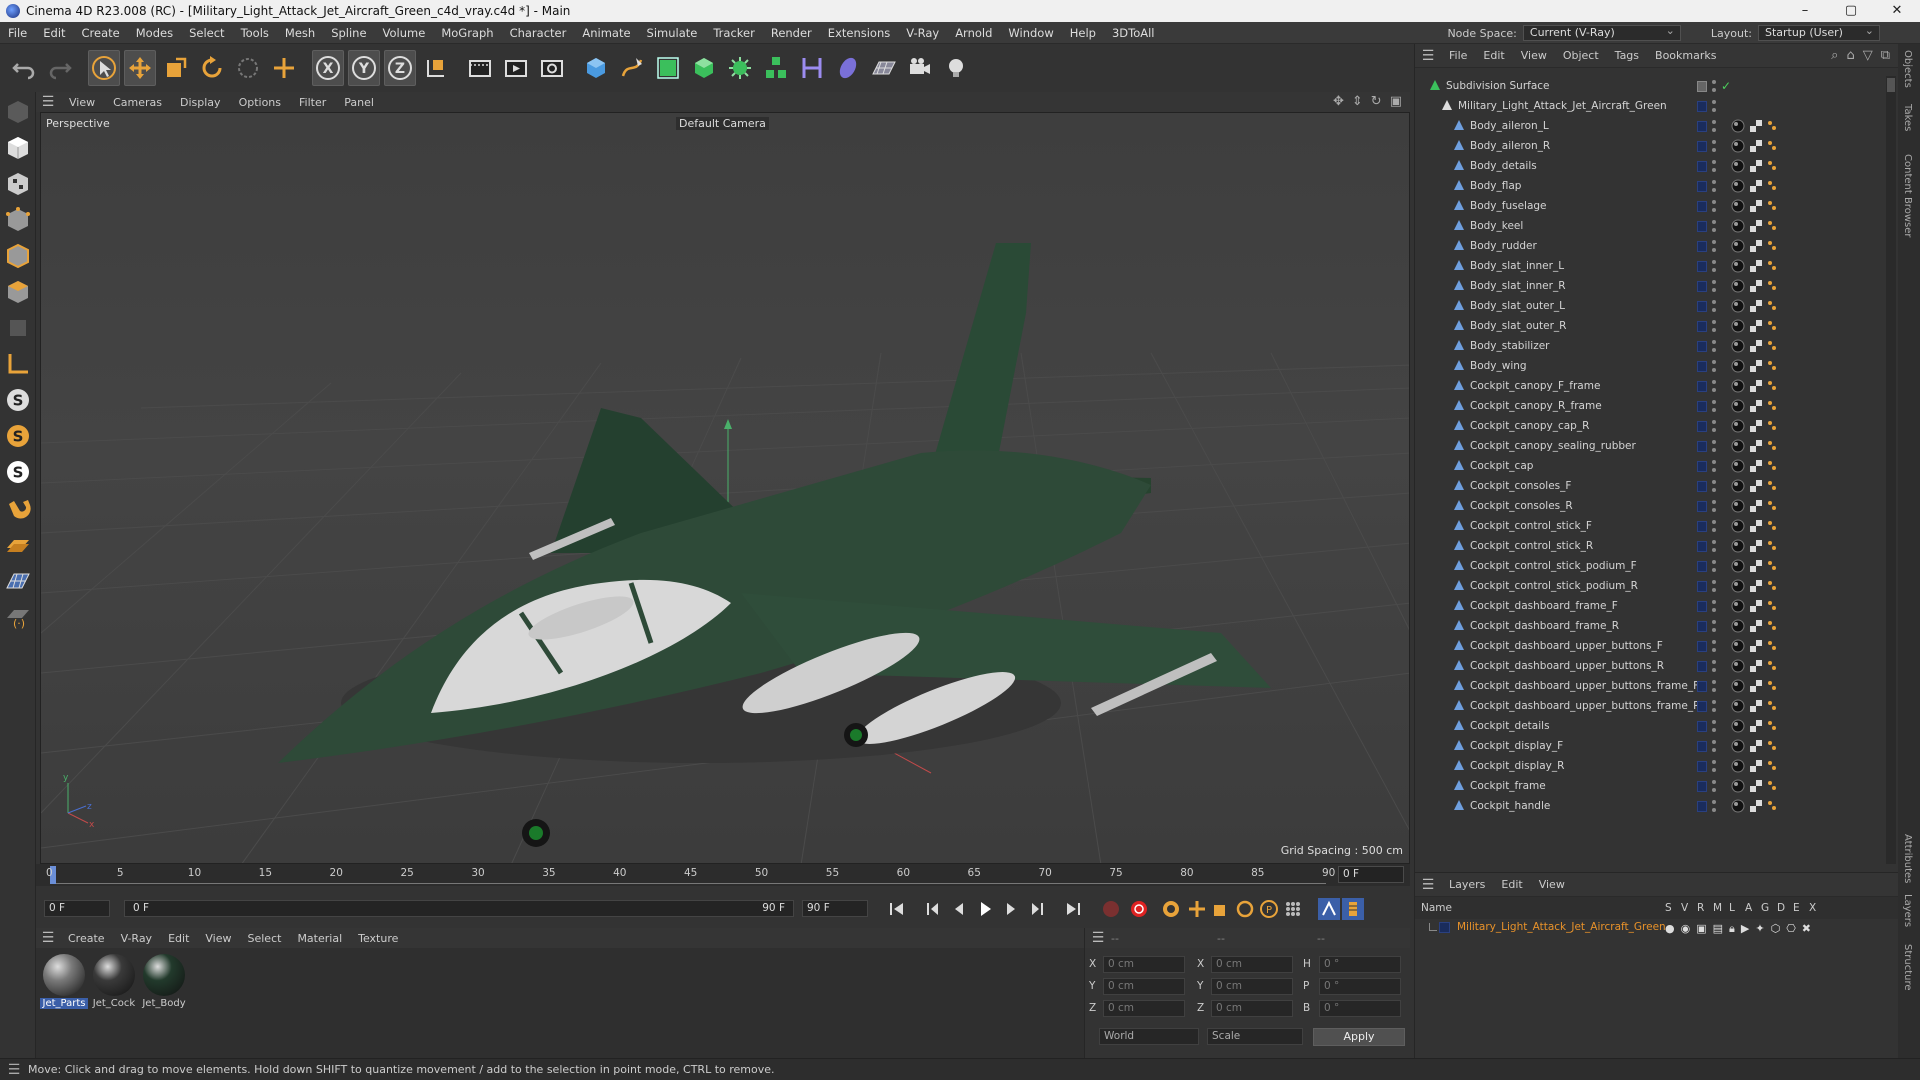 This screenshot has height=1080, width=1920. What do you see at coordinates (1650, 386) in the screenshot?
I see `object-row: Cockpit_canopy_F_frame` at bounding box center [1650, 386].